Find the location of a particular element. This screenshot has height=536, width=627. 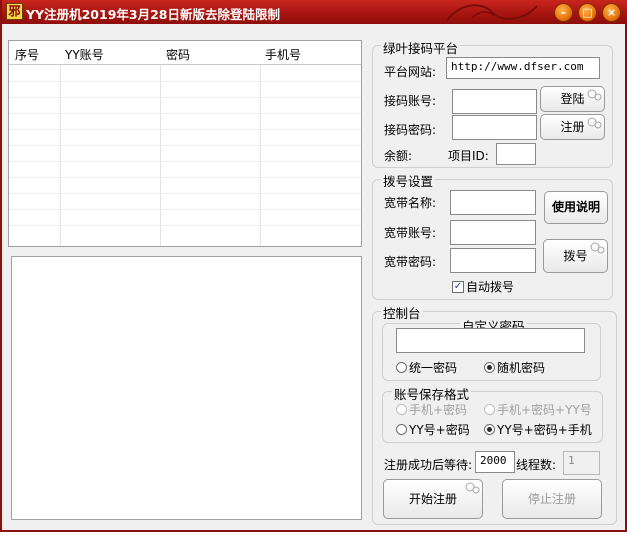

console-group-legend: 控制台 is located at coordinates (402, 312).